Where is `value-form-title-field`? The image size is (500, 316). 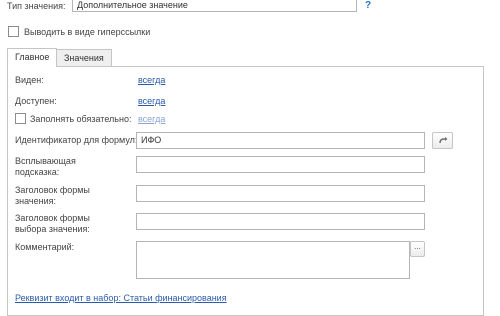 value-form-title-field is located at coordinates (280, 193).